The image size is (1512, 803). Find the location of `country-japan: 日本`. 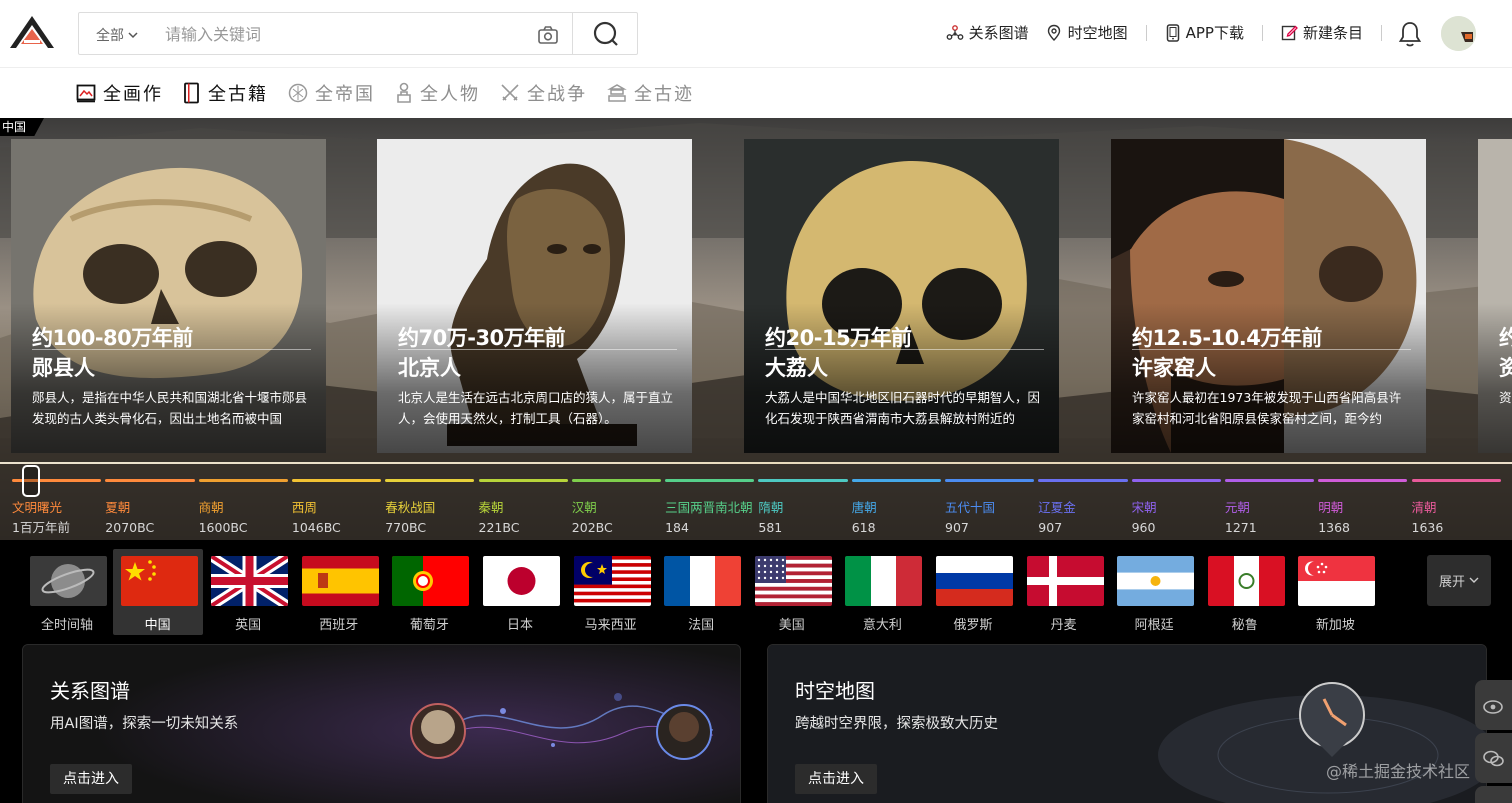

country-japan: 日本 is located at coordinates (520, 592).